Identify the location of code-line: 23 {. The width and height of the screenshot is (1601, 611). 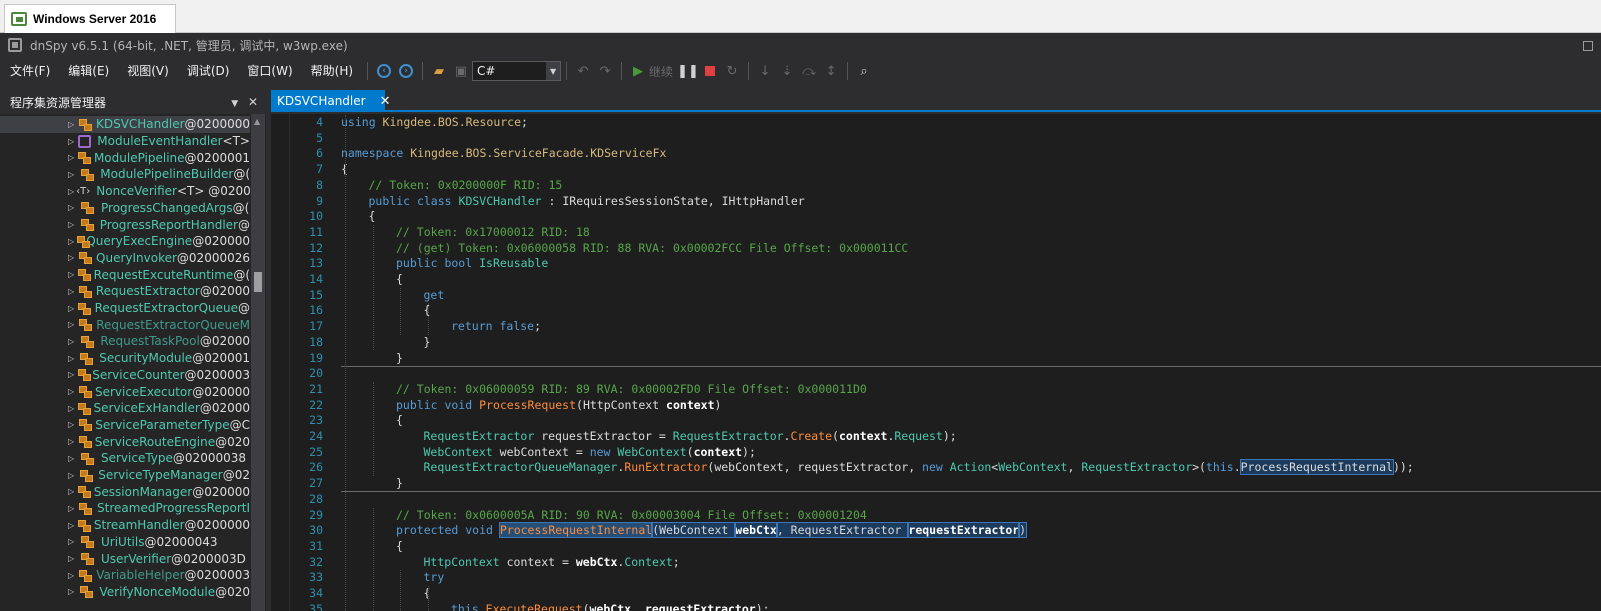
(936, 420).